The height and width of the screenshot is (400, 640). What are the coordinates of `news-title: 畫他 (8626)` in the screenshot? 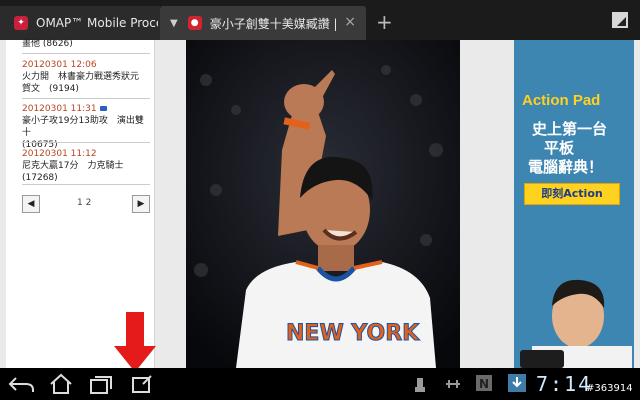 It's located at (47, 44).